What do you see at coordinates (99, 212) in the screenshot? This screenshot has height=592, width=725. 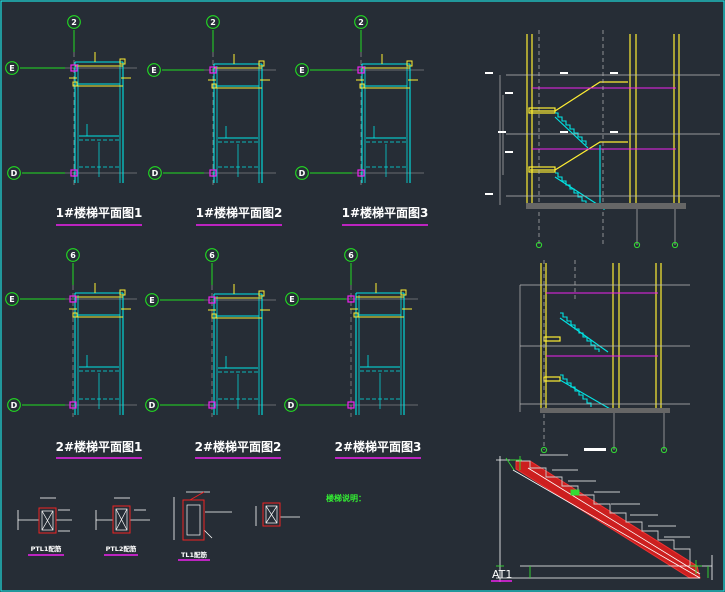 I see `plan-title: 1#楼梯平面图1` at bounding box center [99, 212].